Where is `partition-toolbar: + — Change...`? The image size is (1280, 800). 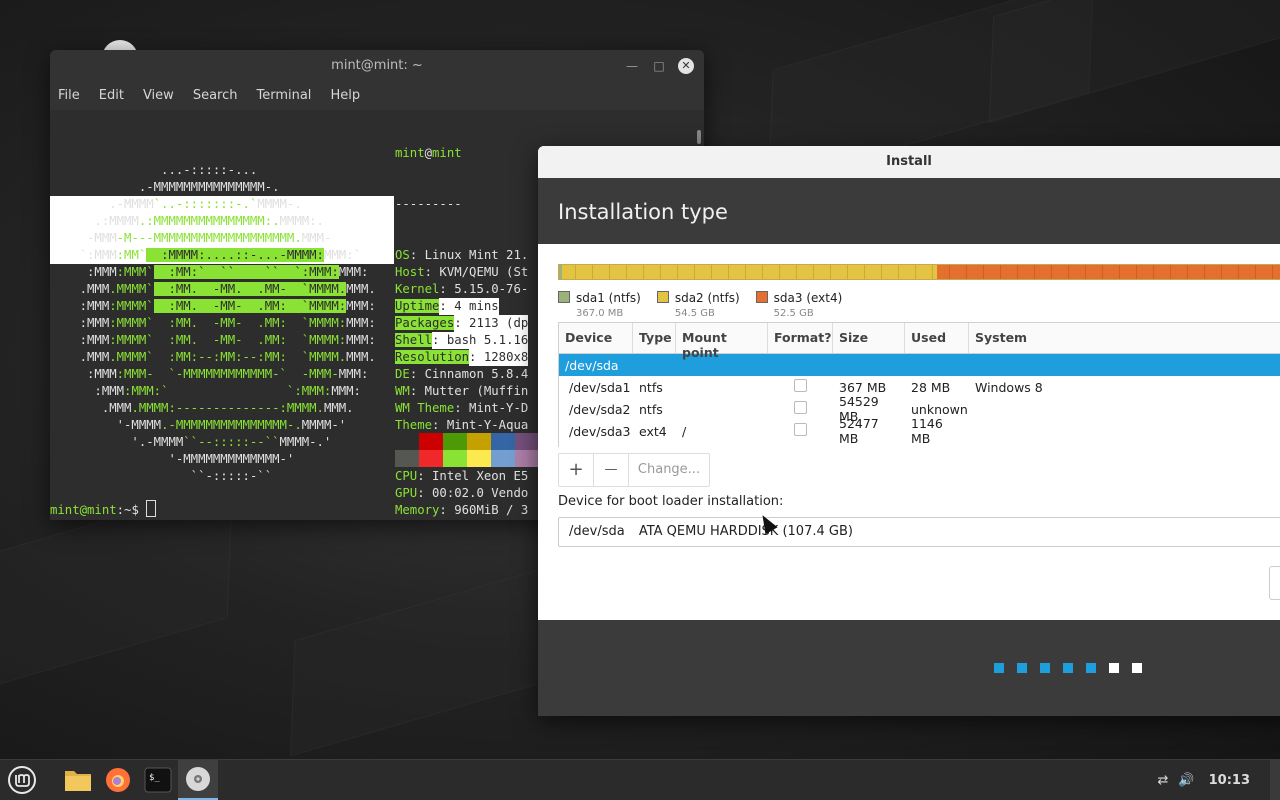 partition-toolbar: + — Change... is located at coordinates (634, 470).